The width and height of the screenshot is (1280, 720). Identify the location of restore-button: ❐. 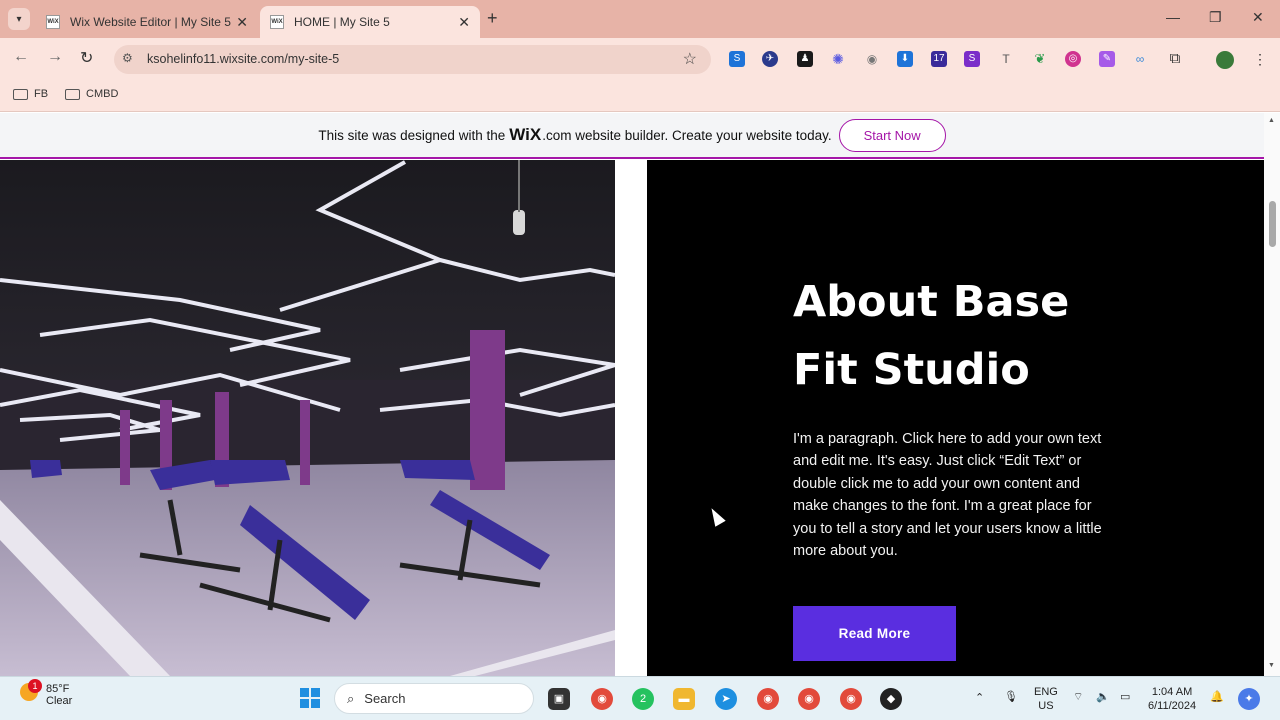
(1215, 17).